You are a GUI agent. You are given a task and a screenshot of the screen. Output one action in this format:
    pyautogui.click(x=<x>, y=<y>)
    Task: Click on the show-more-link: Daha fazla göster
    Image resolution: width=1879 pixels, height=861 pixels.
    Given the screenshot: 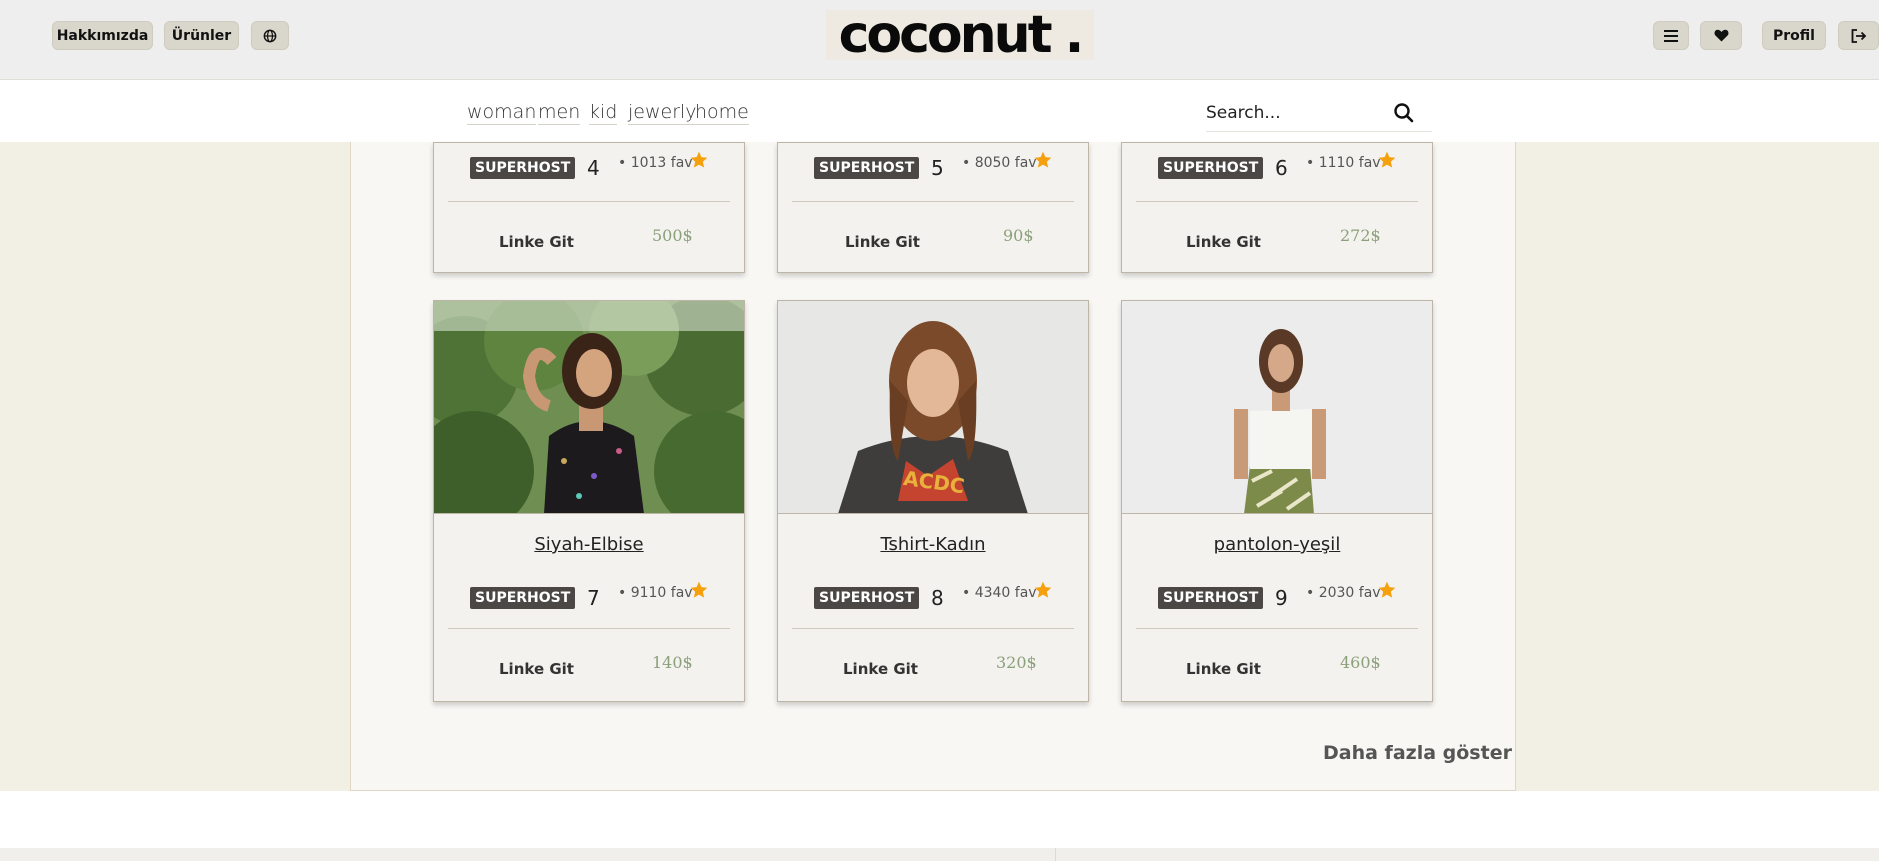 What is the action you would take?
    pyautogui.click(x=1417, y=753)
    